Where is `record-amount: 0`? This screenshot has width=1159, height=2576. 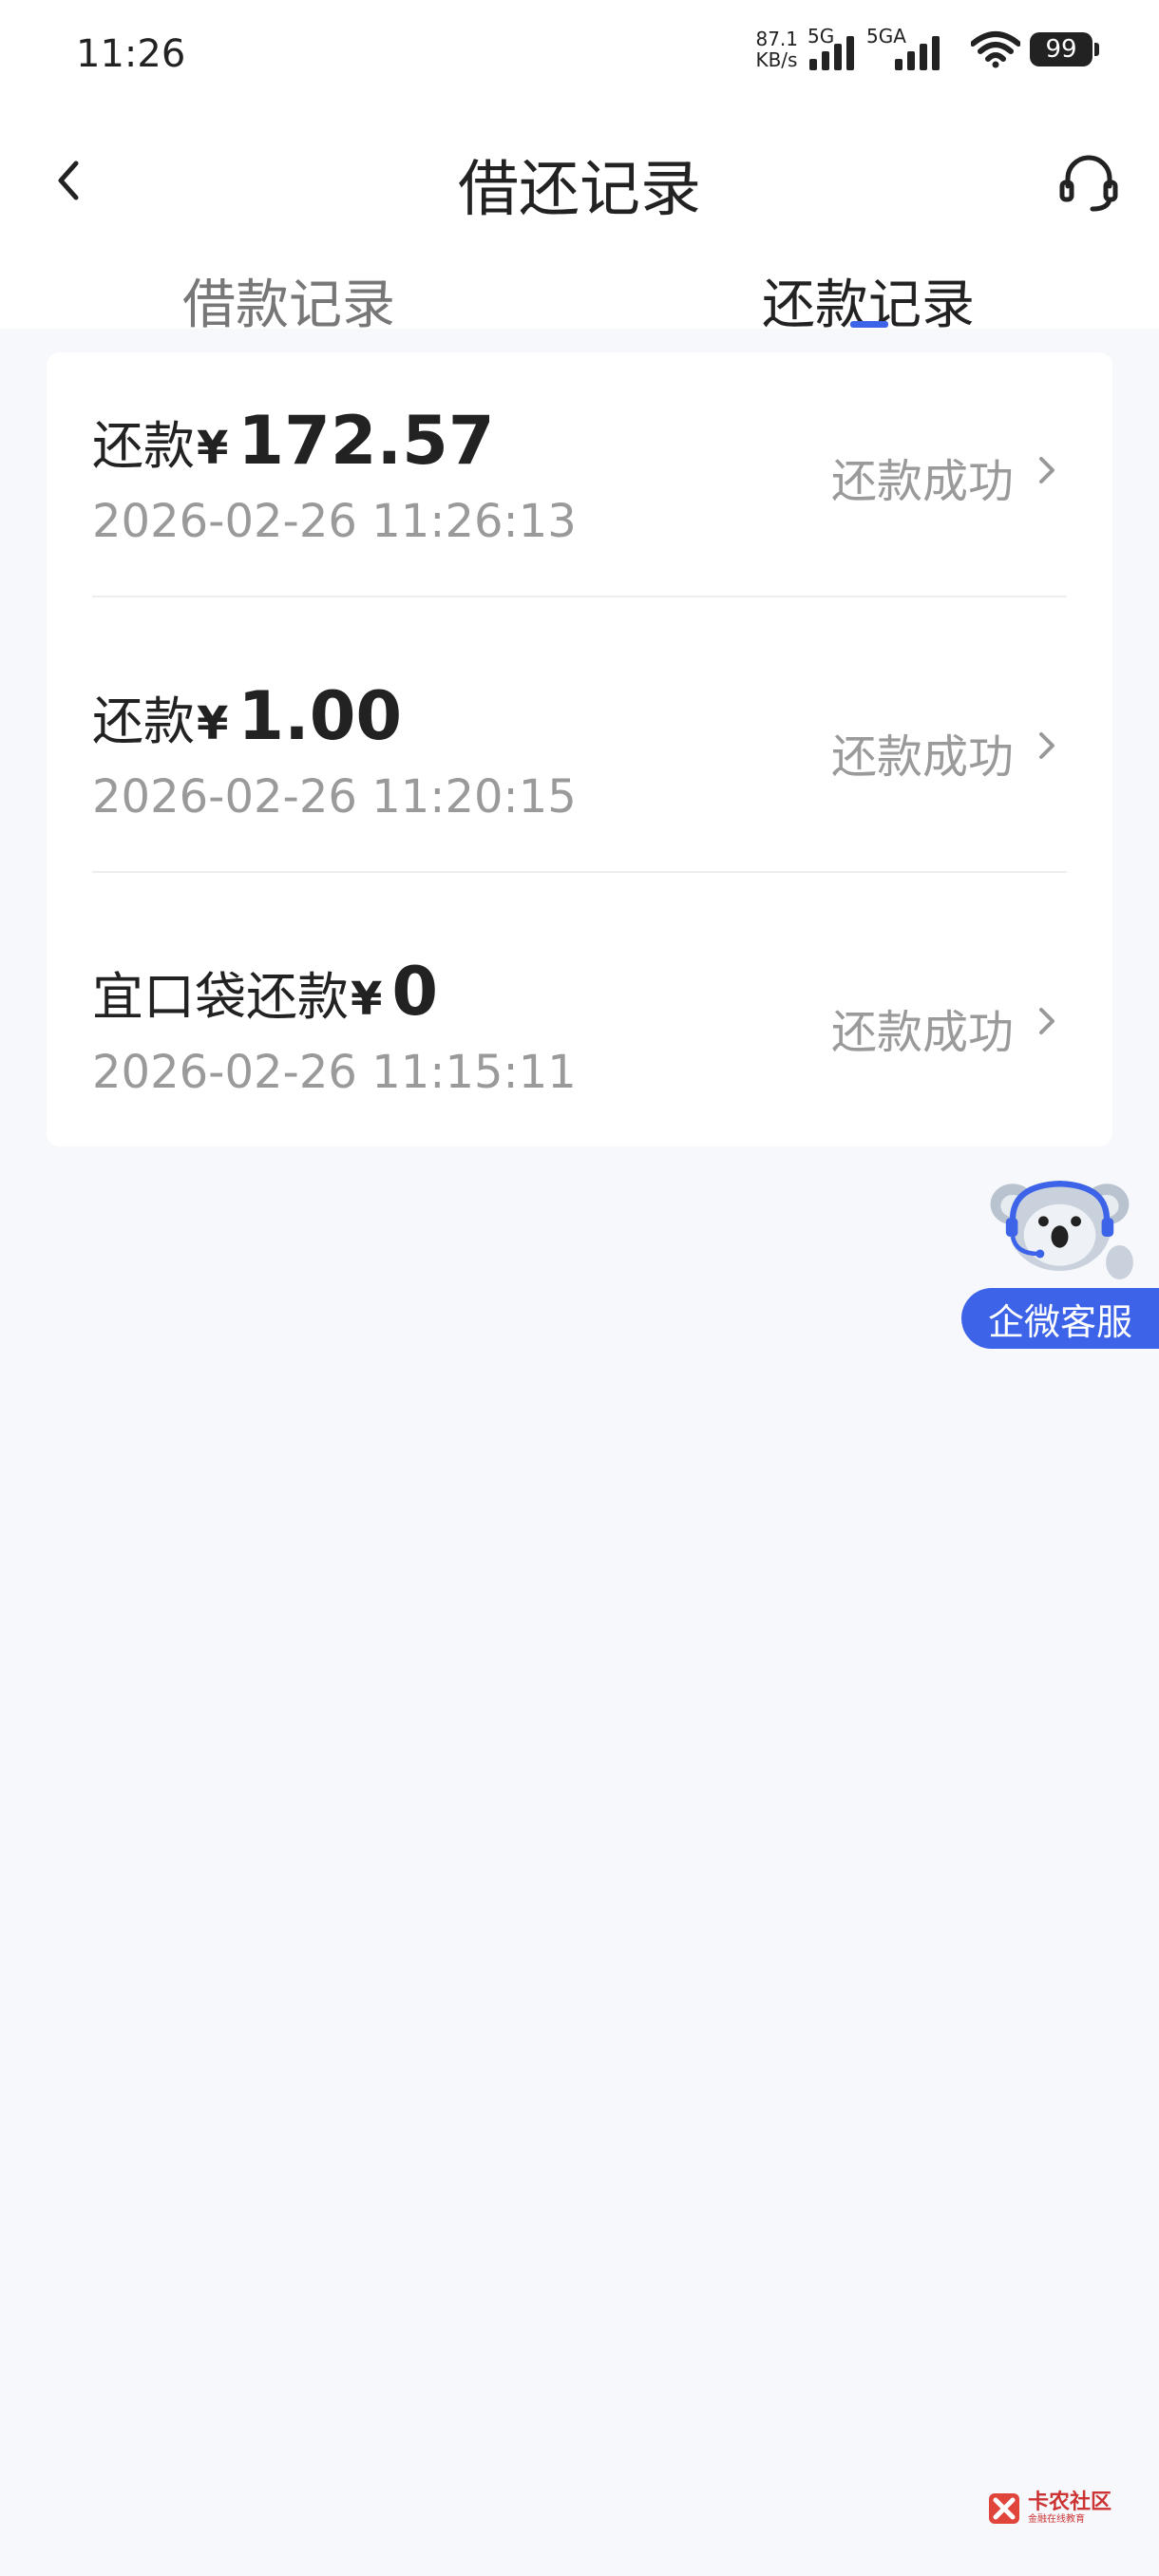
record-amount: 0 is located at coordinates (415, 992).